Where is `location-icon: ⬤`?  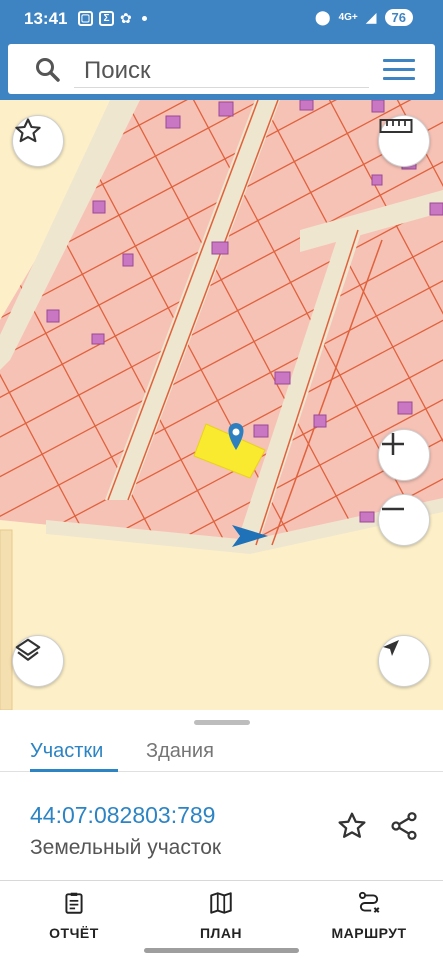 location-icon: ⬤ is located at coordinates (322, 17).